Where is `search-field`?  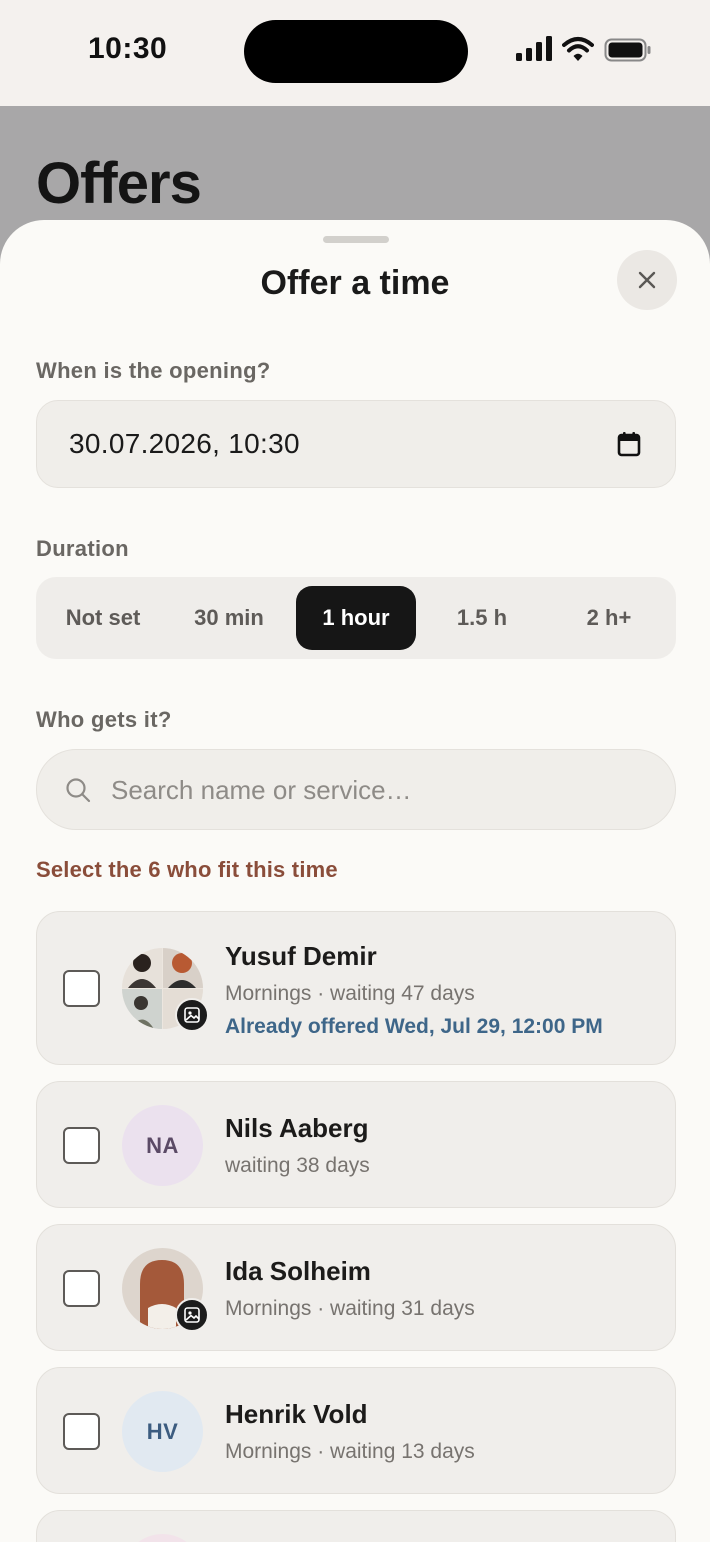 search-field is located at coordinates (356, 789).